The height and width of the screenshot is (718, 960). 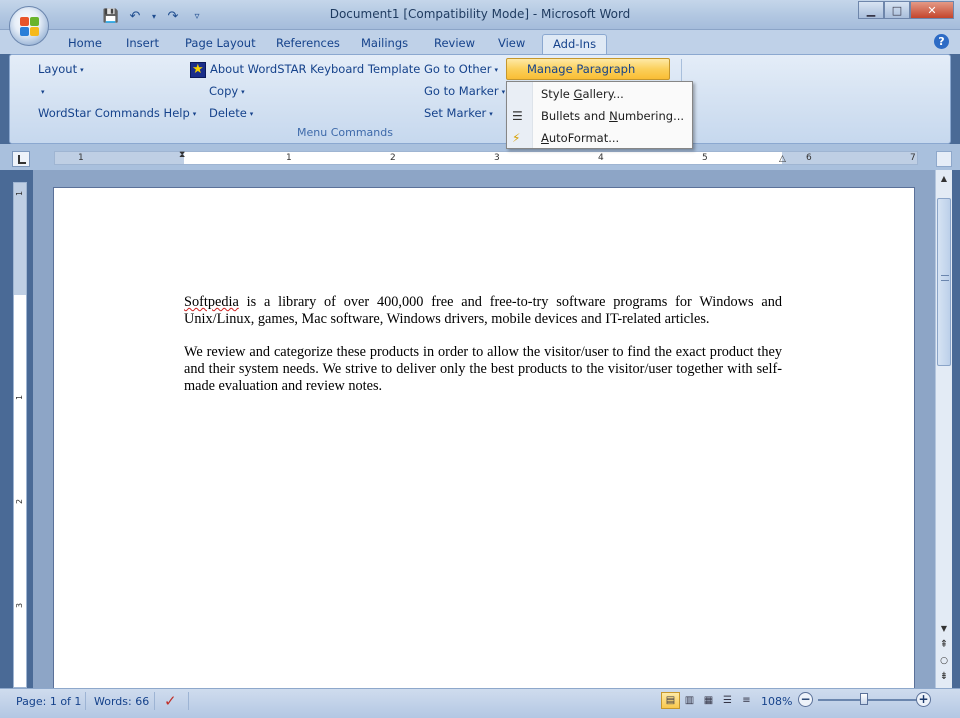 What do you see at coordinates (121, 701) in the screenshot?
I see `word-count: Words: 66` at bounding box center [121, 701].